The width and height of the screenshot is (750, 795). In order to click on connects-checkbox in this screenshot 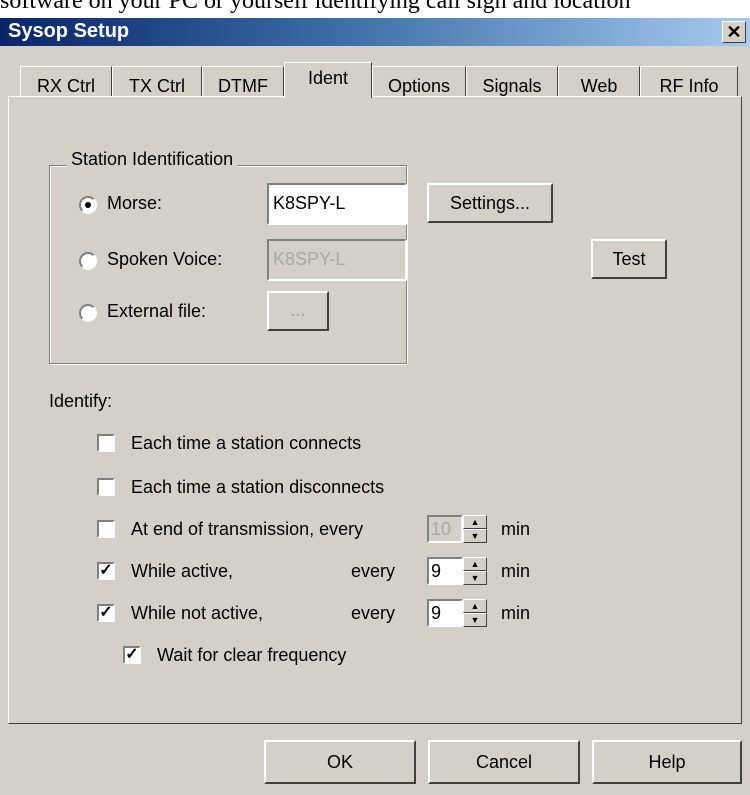, I will do `click(106, 443)`.